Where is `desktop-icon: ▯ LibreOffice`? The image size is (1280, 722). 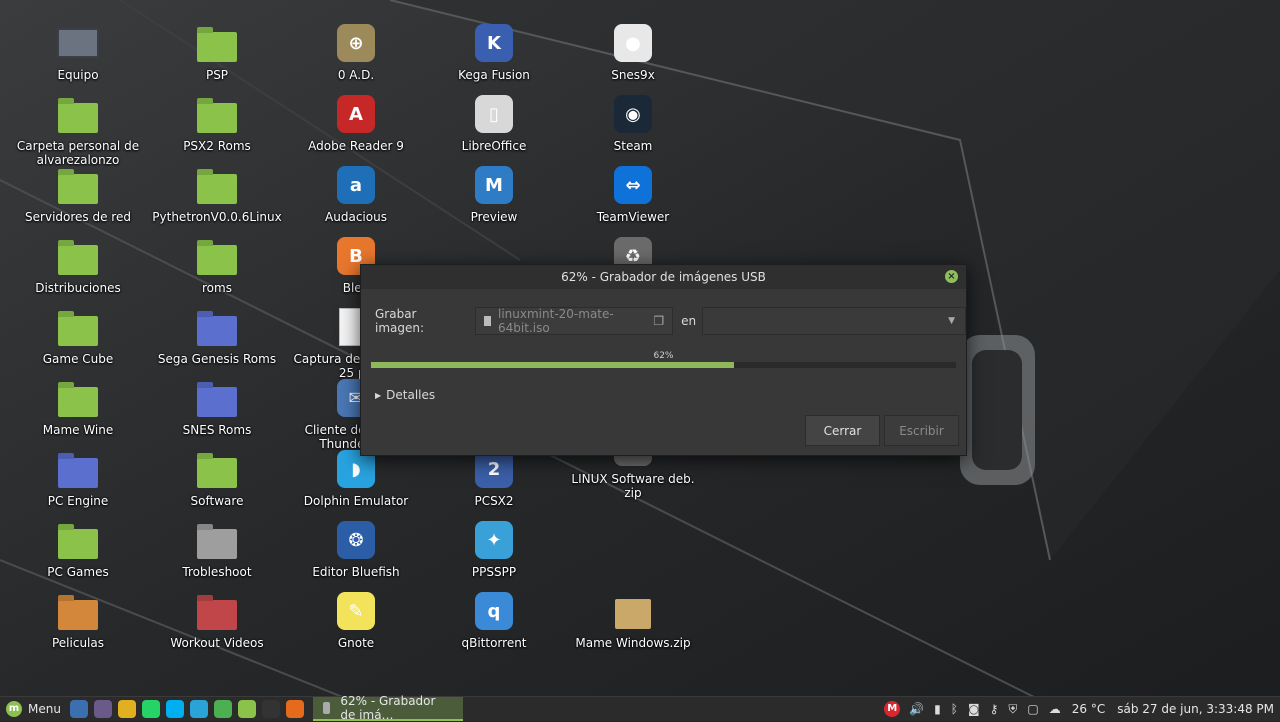
desktop-icon: ▯ LibreOffice is located at coordinates (494, 123).